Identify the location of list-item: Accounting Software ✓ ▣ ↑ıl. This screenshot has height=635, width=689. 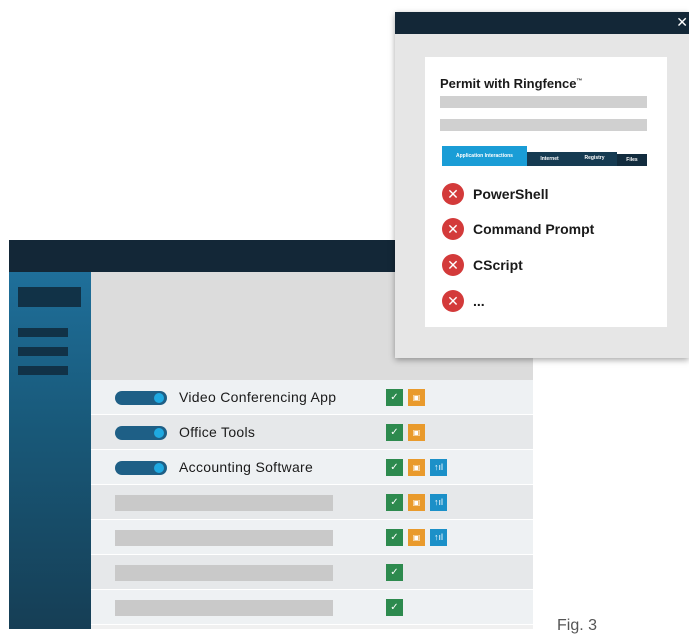
(312, 467).